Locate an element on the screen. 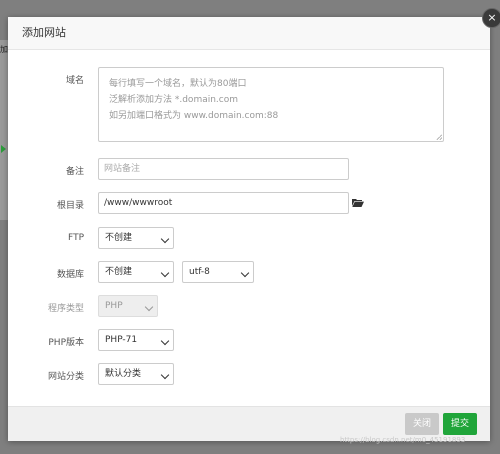  background-play-icon is located at coordinates (3, 149).